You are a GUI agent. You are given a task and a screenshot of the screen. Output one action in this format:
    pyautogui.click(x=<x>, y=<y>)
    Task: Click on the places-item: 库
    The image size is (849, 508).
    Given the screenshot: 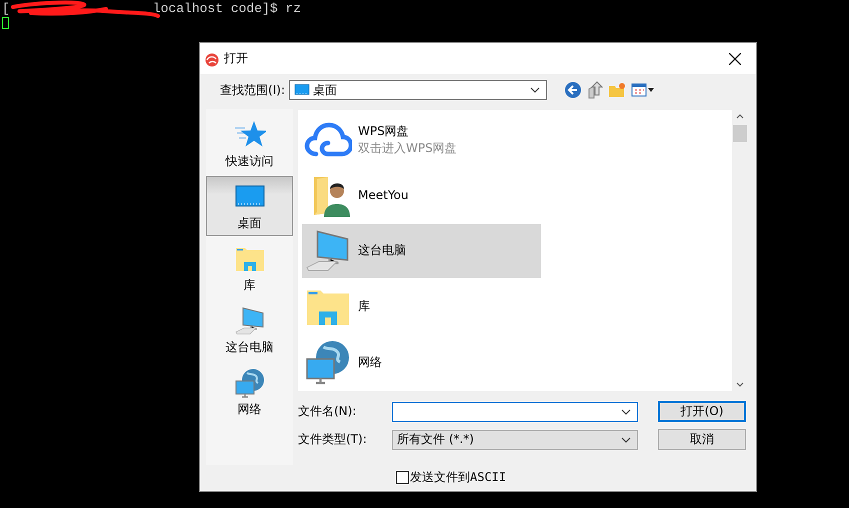 What is the action you would take?
    pyautogui.click(x=249, y=268)
    